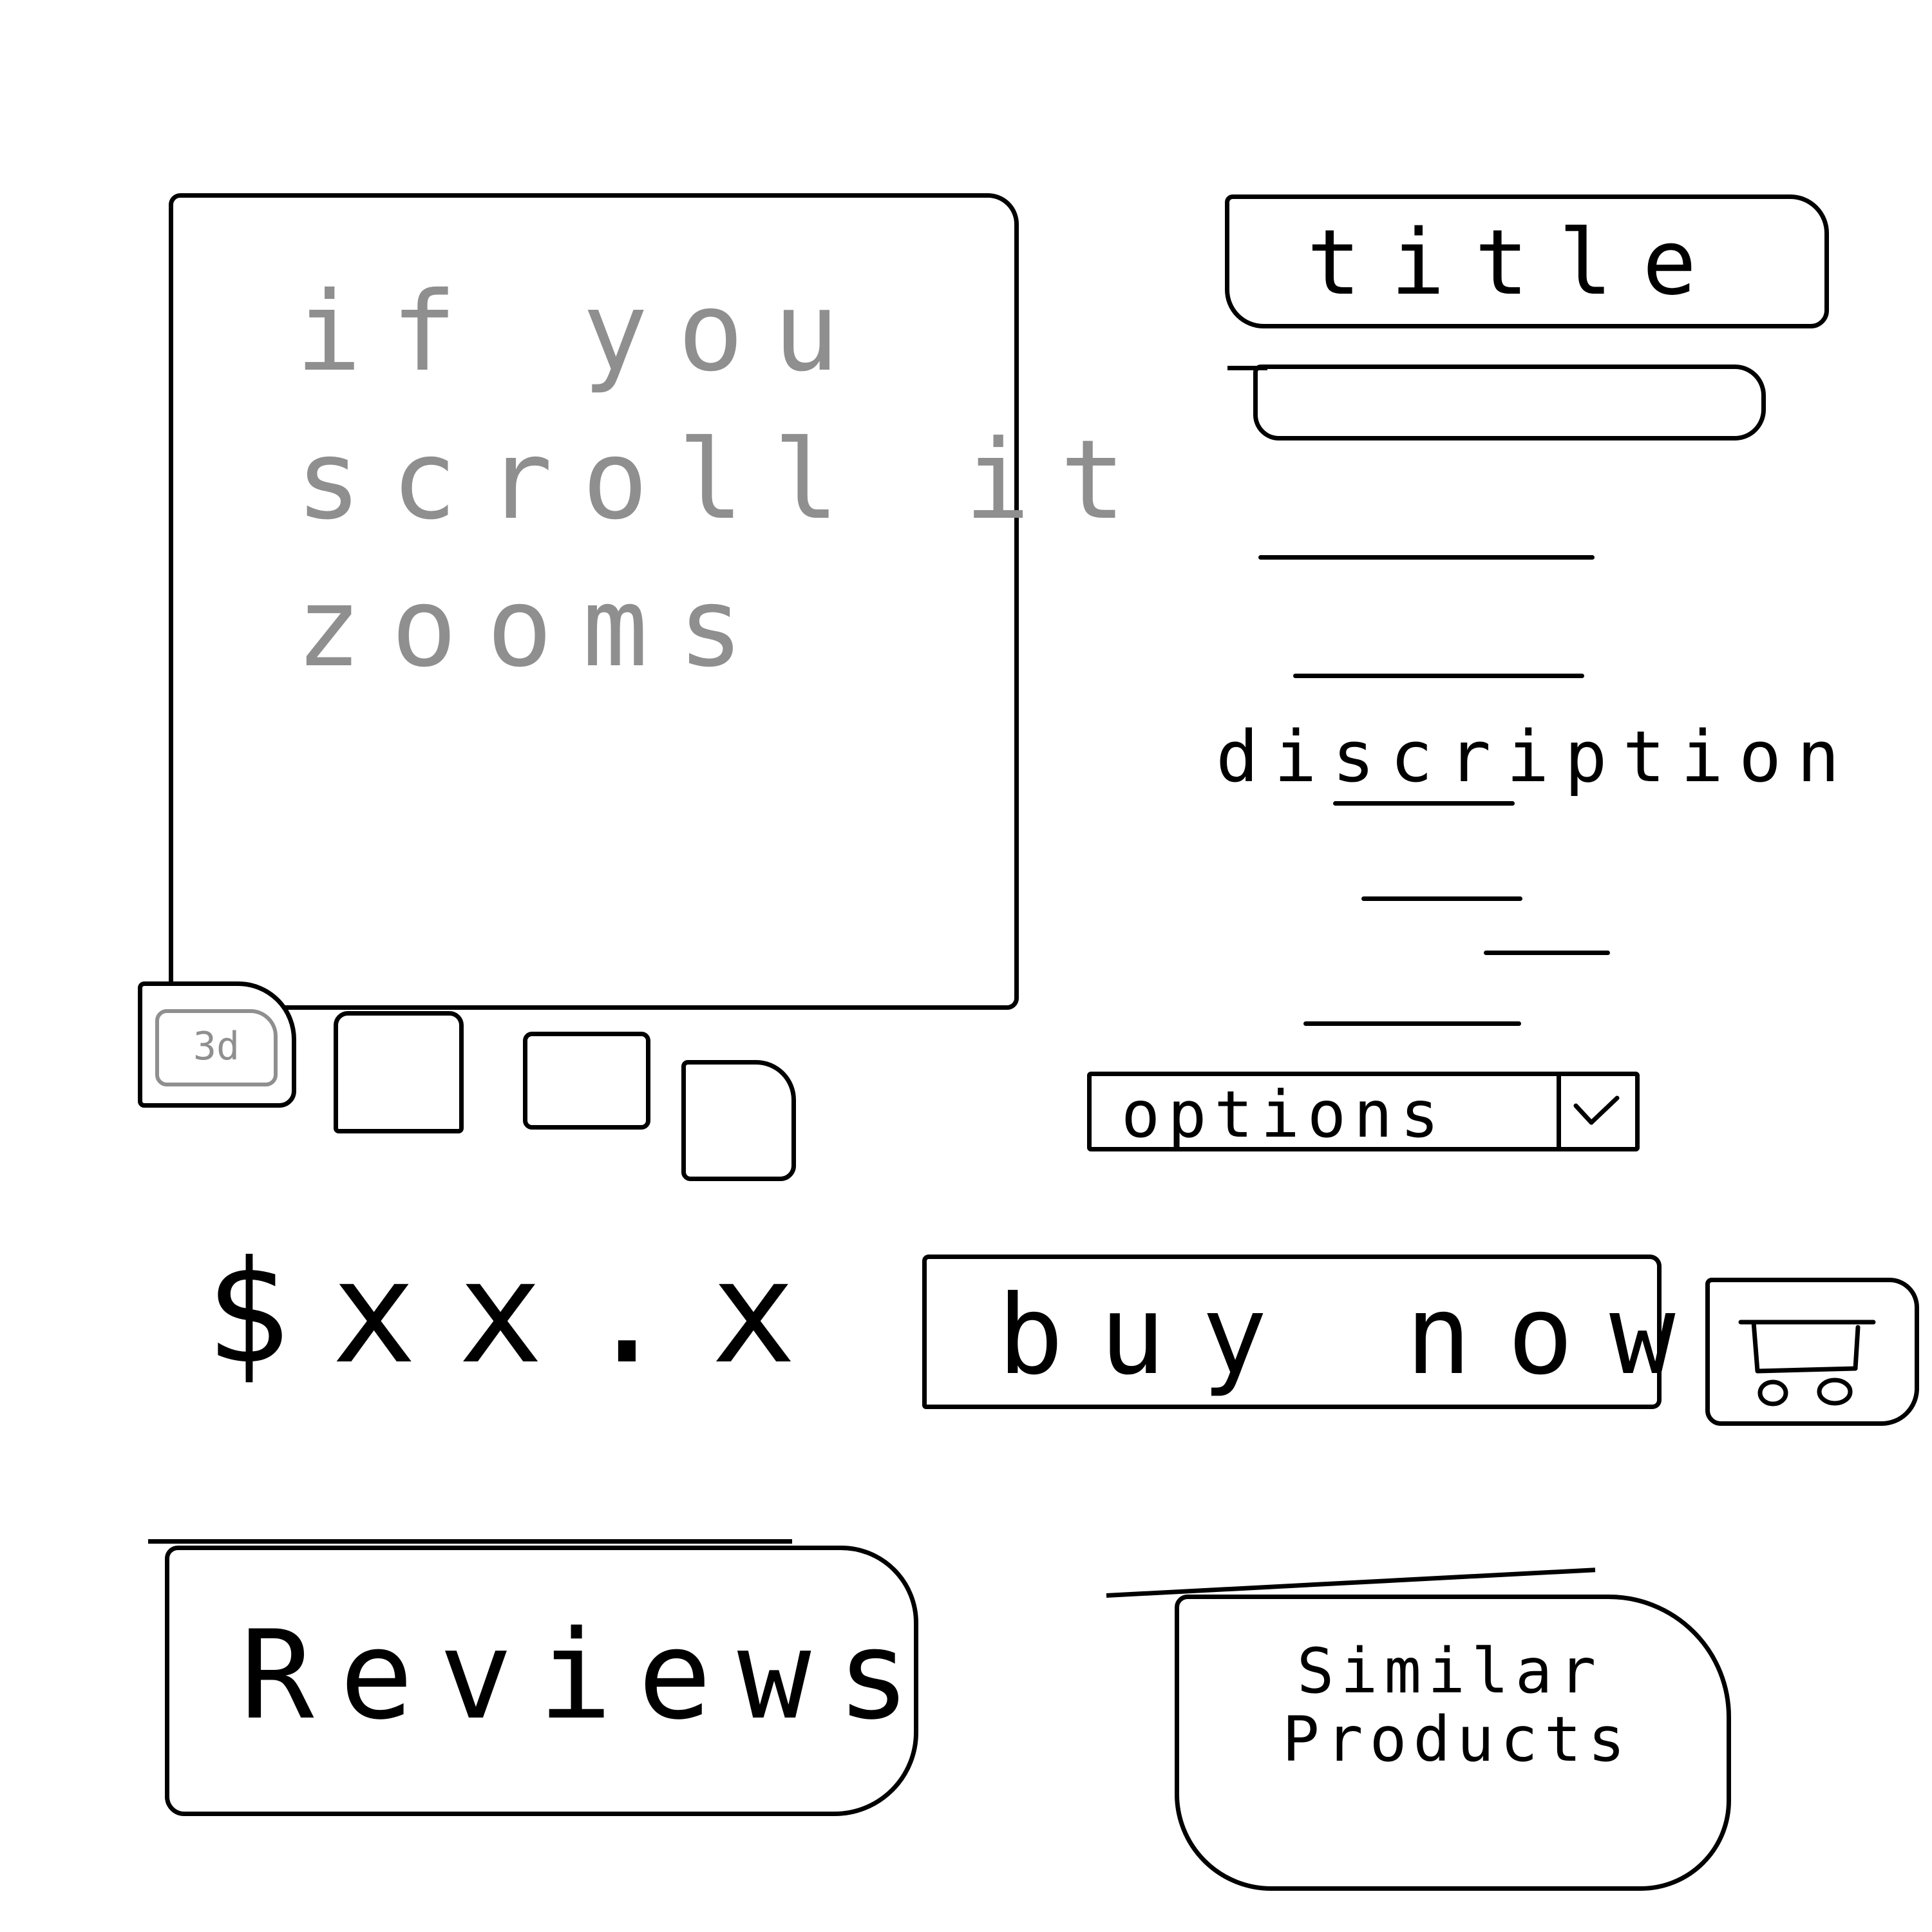  Describe the element at coordinates (470, 1541) in the screenshot. I see `reviews-divider` at that location.